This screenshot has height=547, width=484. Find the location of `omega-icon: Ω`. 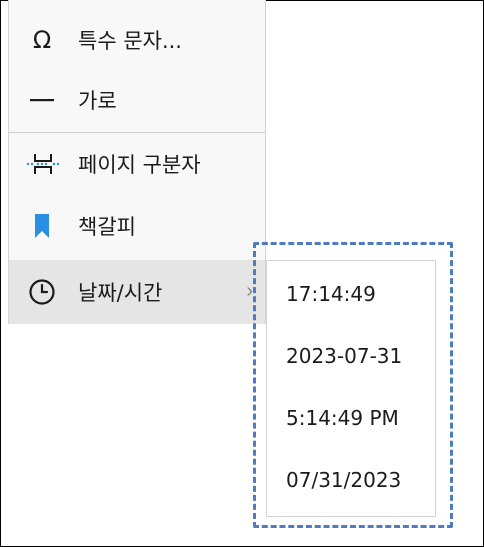

omega-icon: Ω is located at coordinates (42, 40).